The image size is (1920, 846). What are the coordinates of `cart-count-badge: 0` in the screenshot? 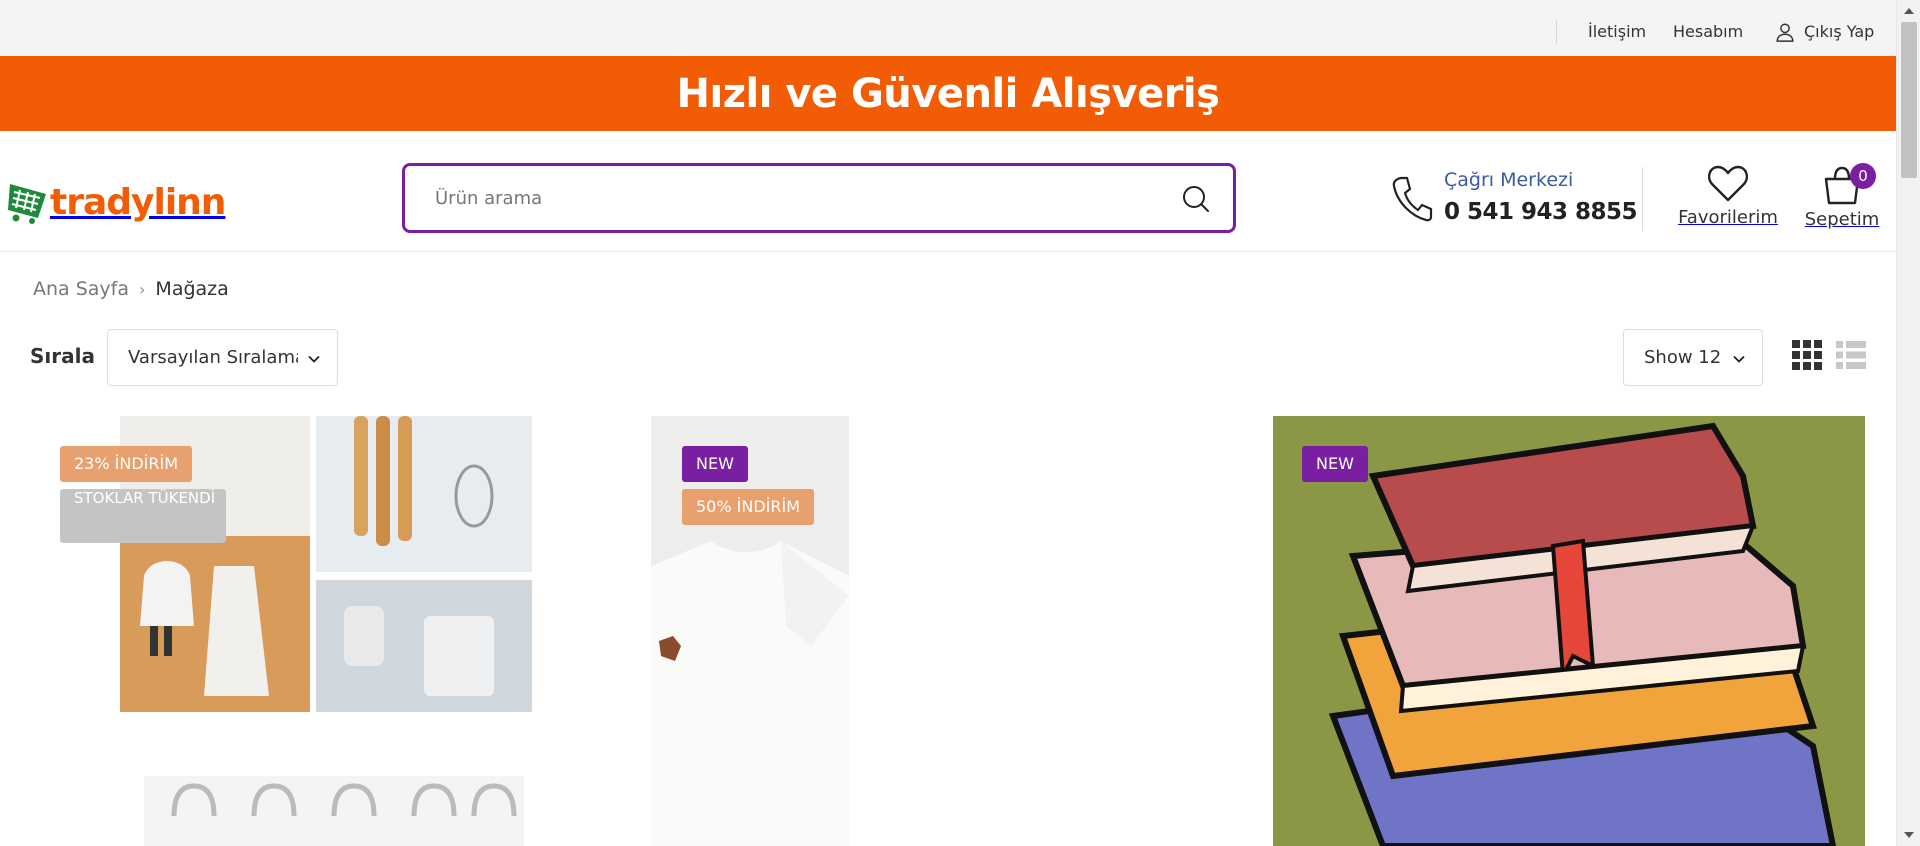 It's located at (1863, 176).